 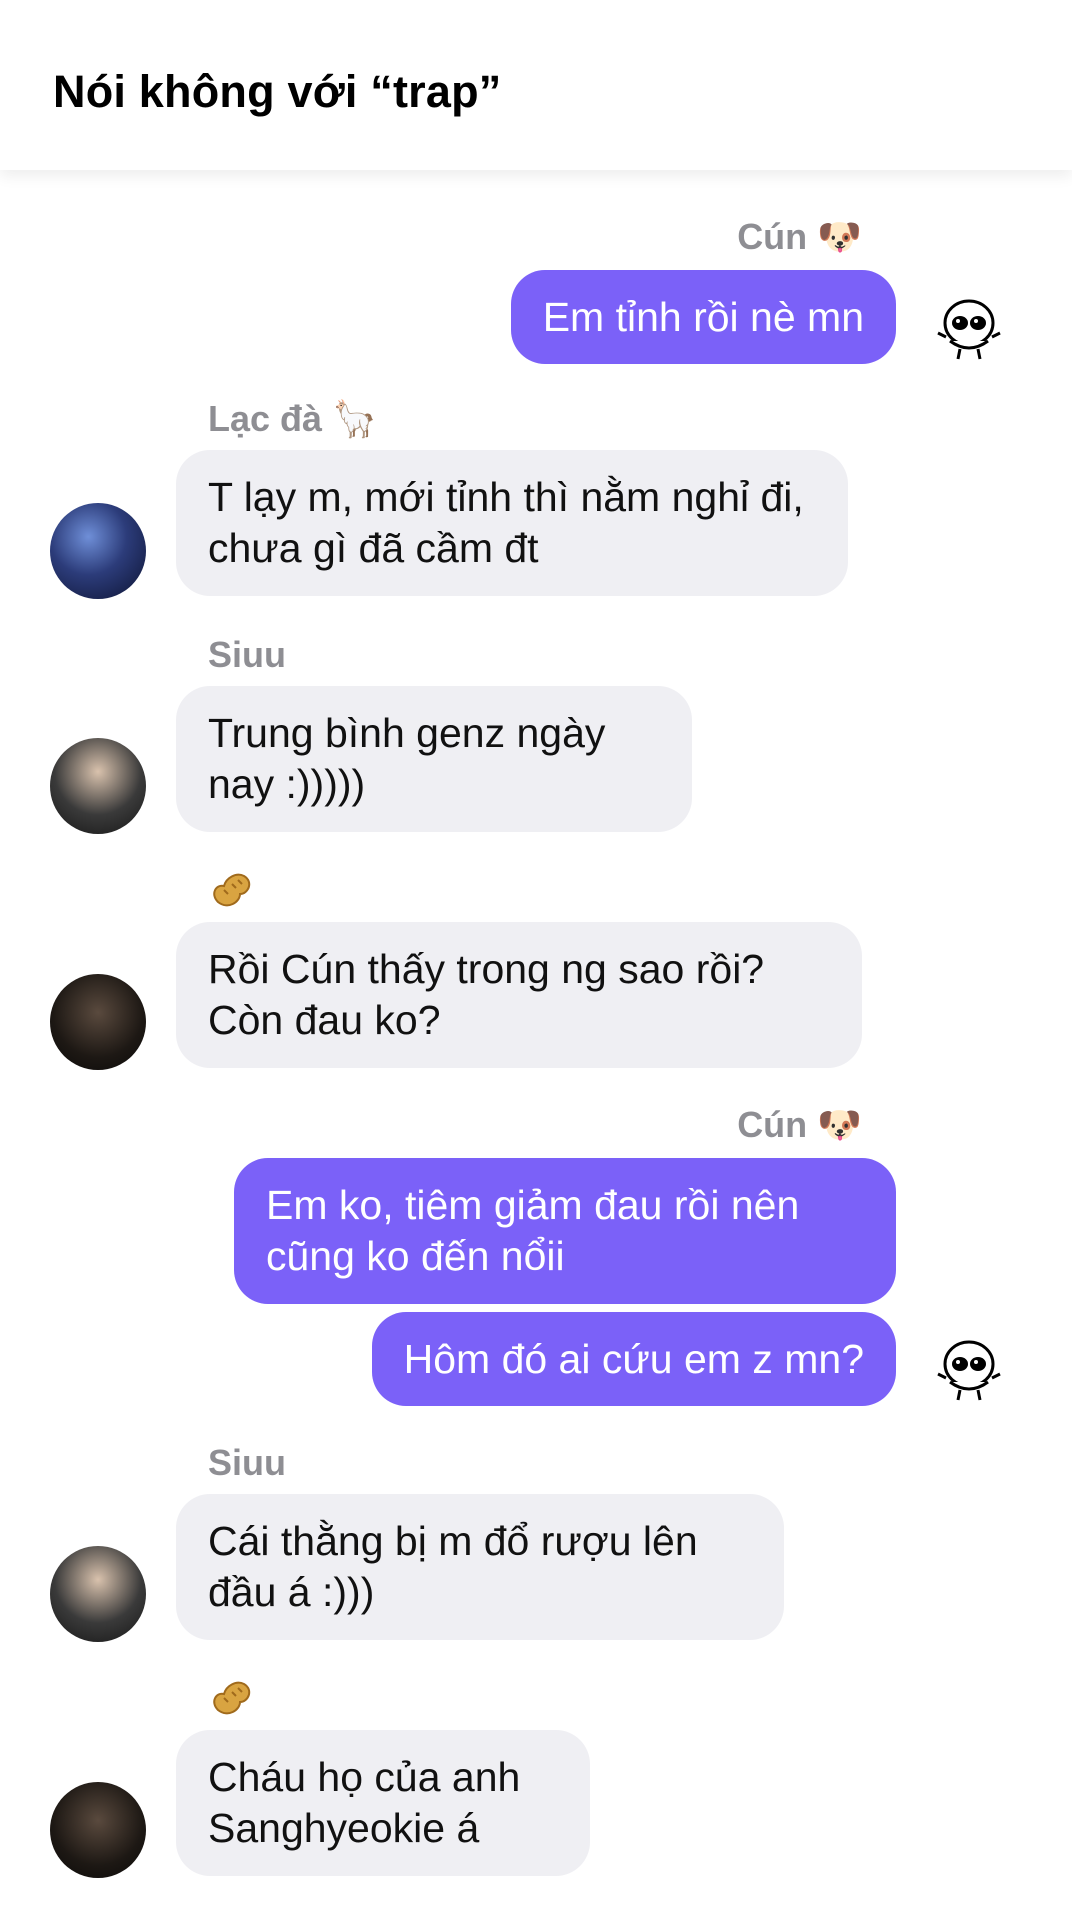 I want to click on sender-name-label: Lạc đà, so click(x=265, y=418).